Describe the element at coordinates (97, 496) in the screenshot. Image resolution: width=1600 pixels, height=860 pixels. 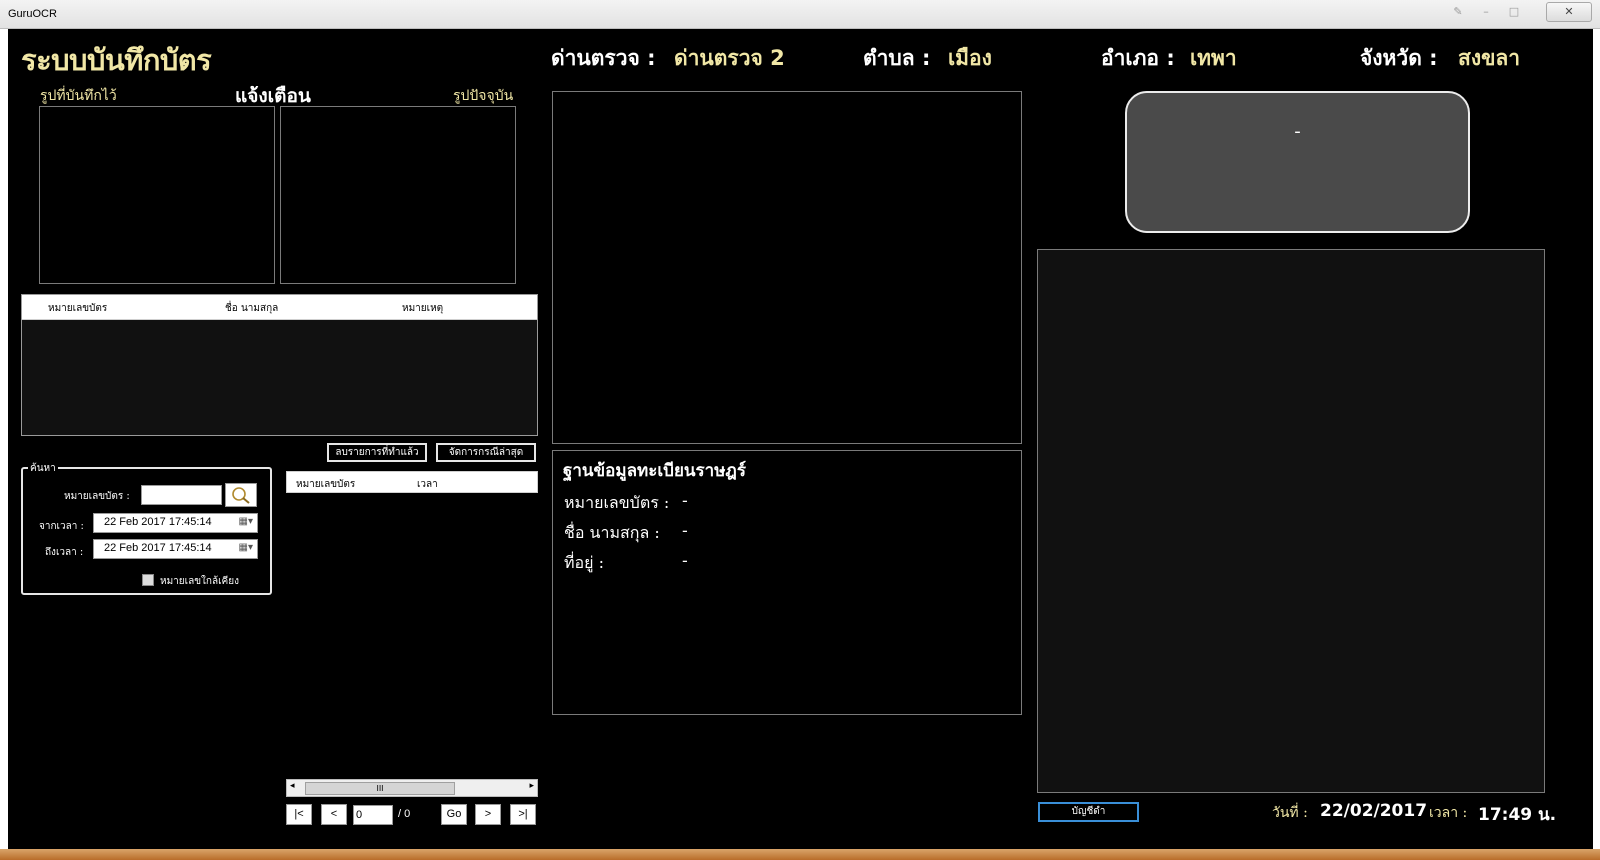
I see `card-number-label: หมายเลขบัตร :` at that location.